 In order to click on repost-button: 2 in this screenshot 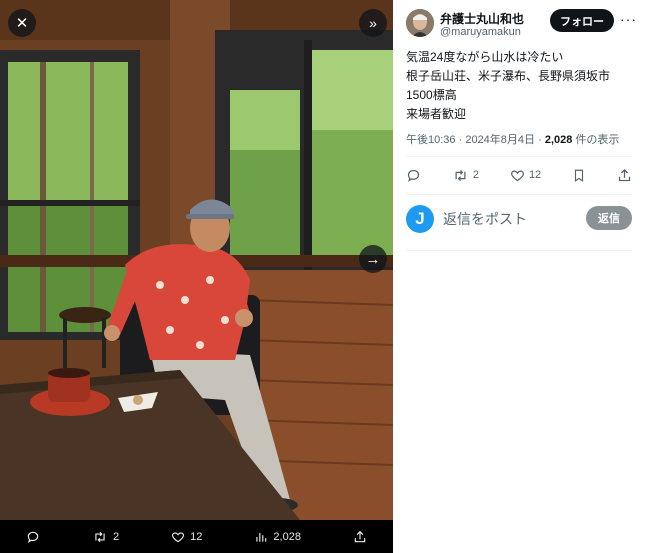, I will do `click(465, 175)`.